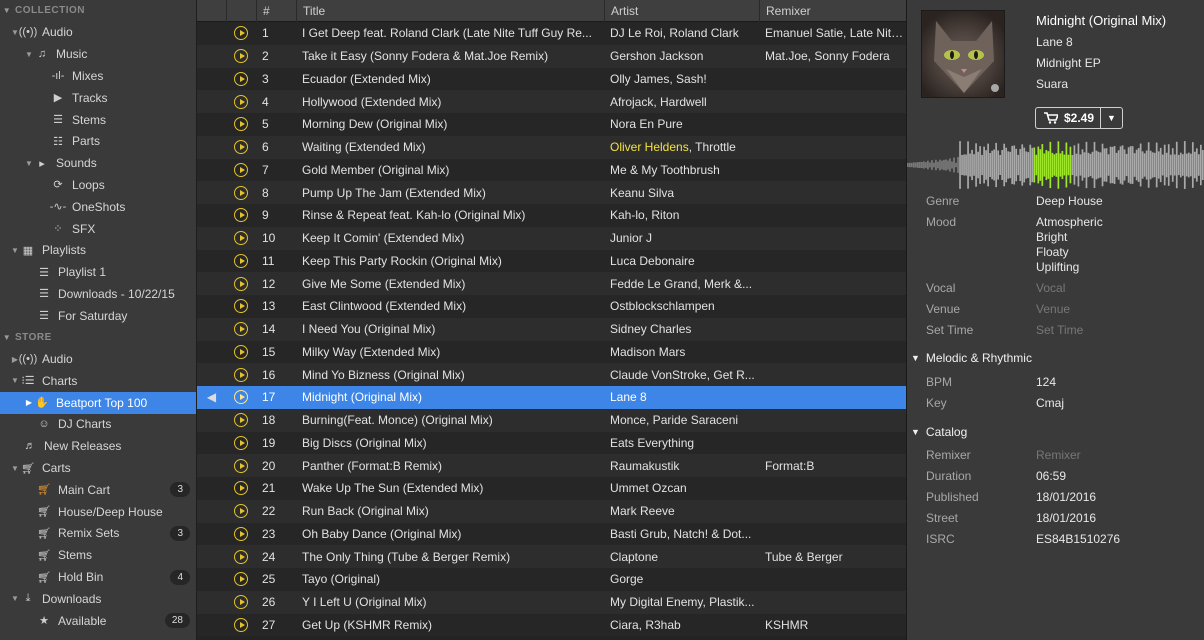  I want to click on sidebar-item-beatport-top-100: ▶ ✋ Beatport Top 100, so click(98, 402).